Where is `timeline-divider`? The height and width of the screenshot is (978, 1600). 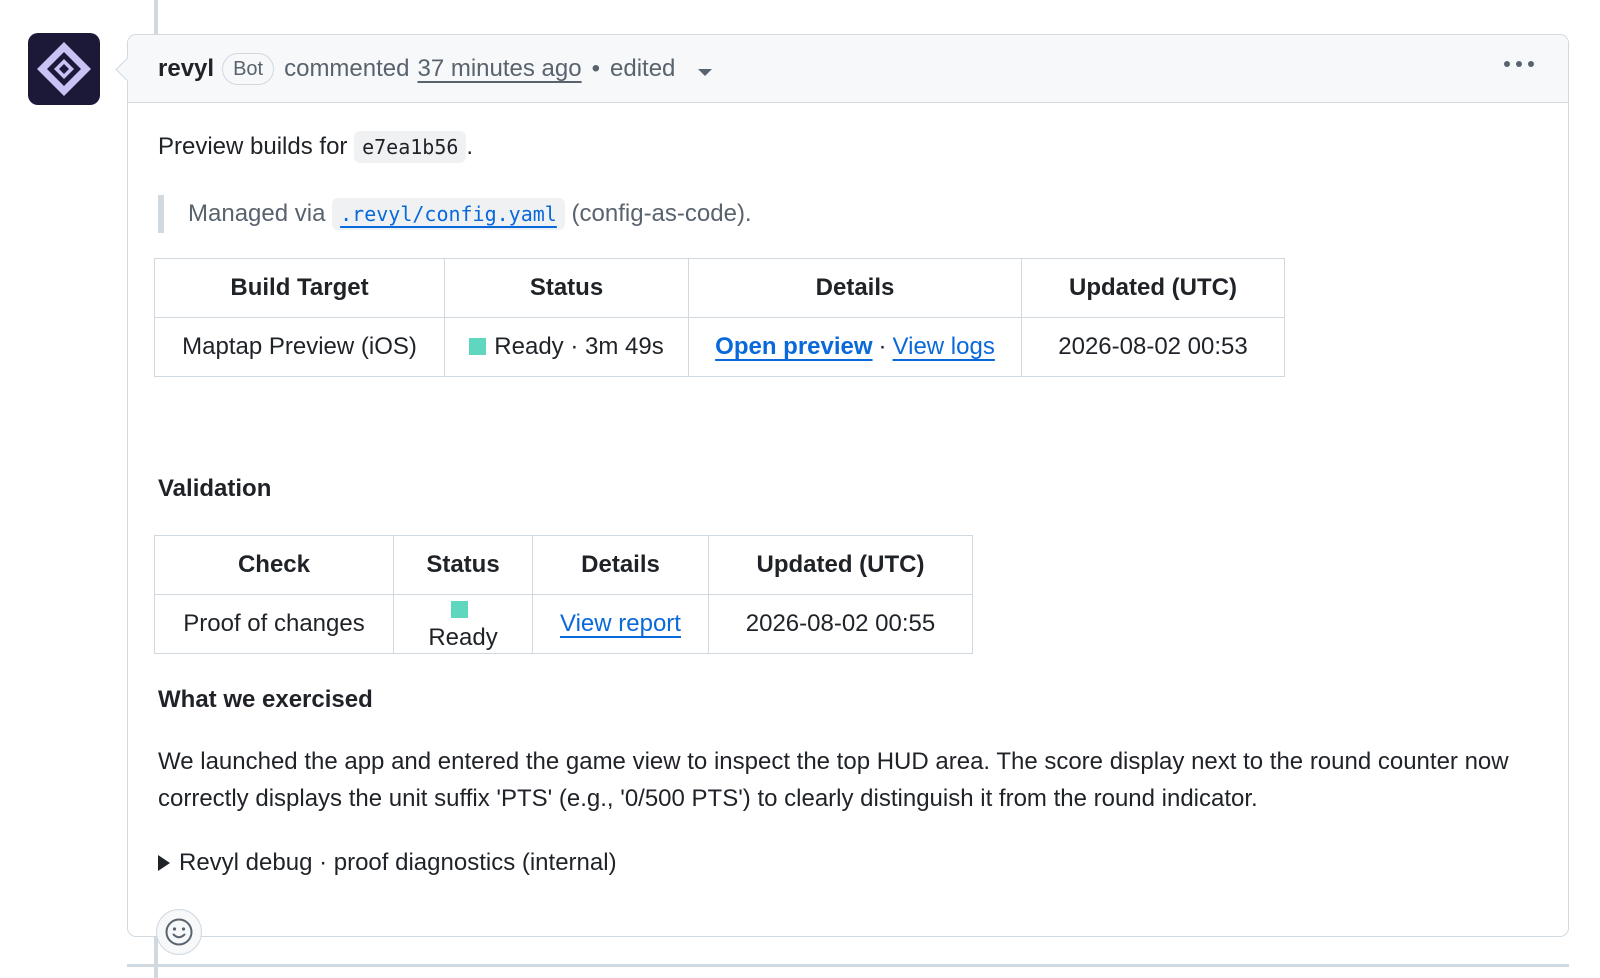 timeline-divider is located at coordinates (848, 965).